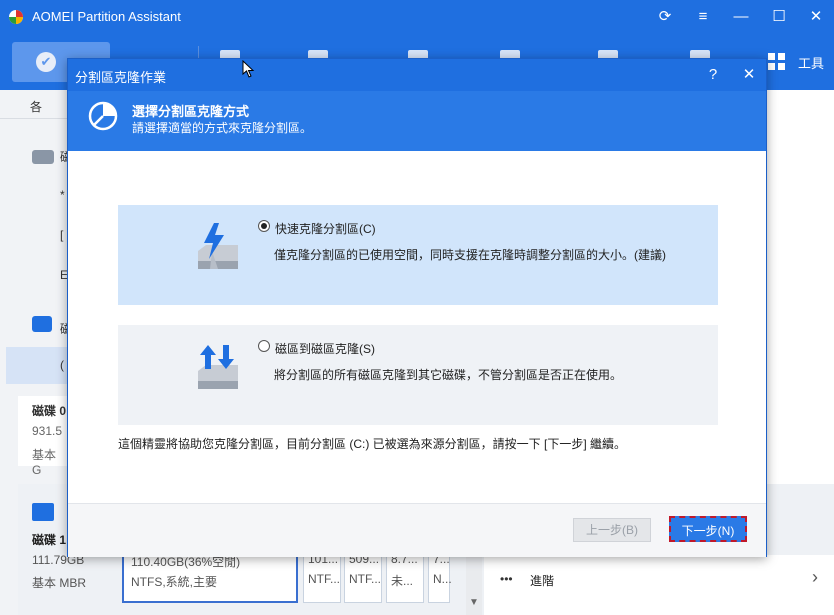 The height and width of the screenshot is (615, 834). Describe the element at coordinates (448, 375) in the screenshot. I see `sector-clone-description: 將分割區的所有磁區克隆到其它磁碟，不管分割區是否正在使用。` at that location.